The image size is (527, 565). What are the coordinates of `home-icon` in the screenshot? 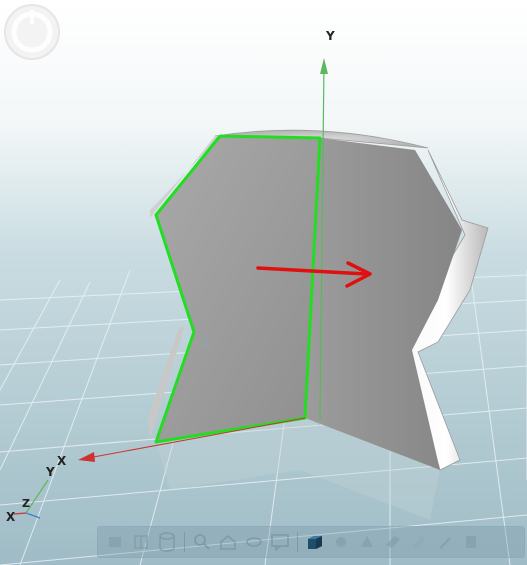 It's located at (228, 542).